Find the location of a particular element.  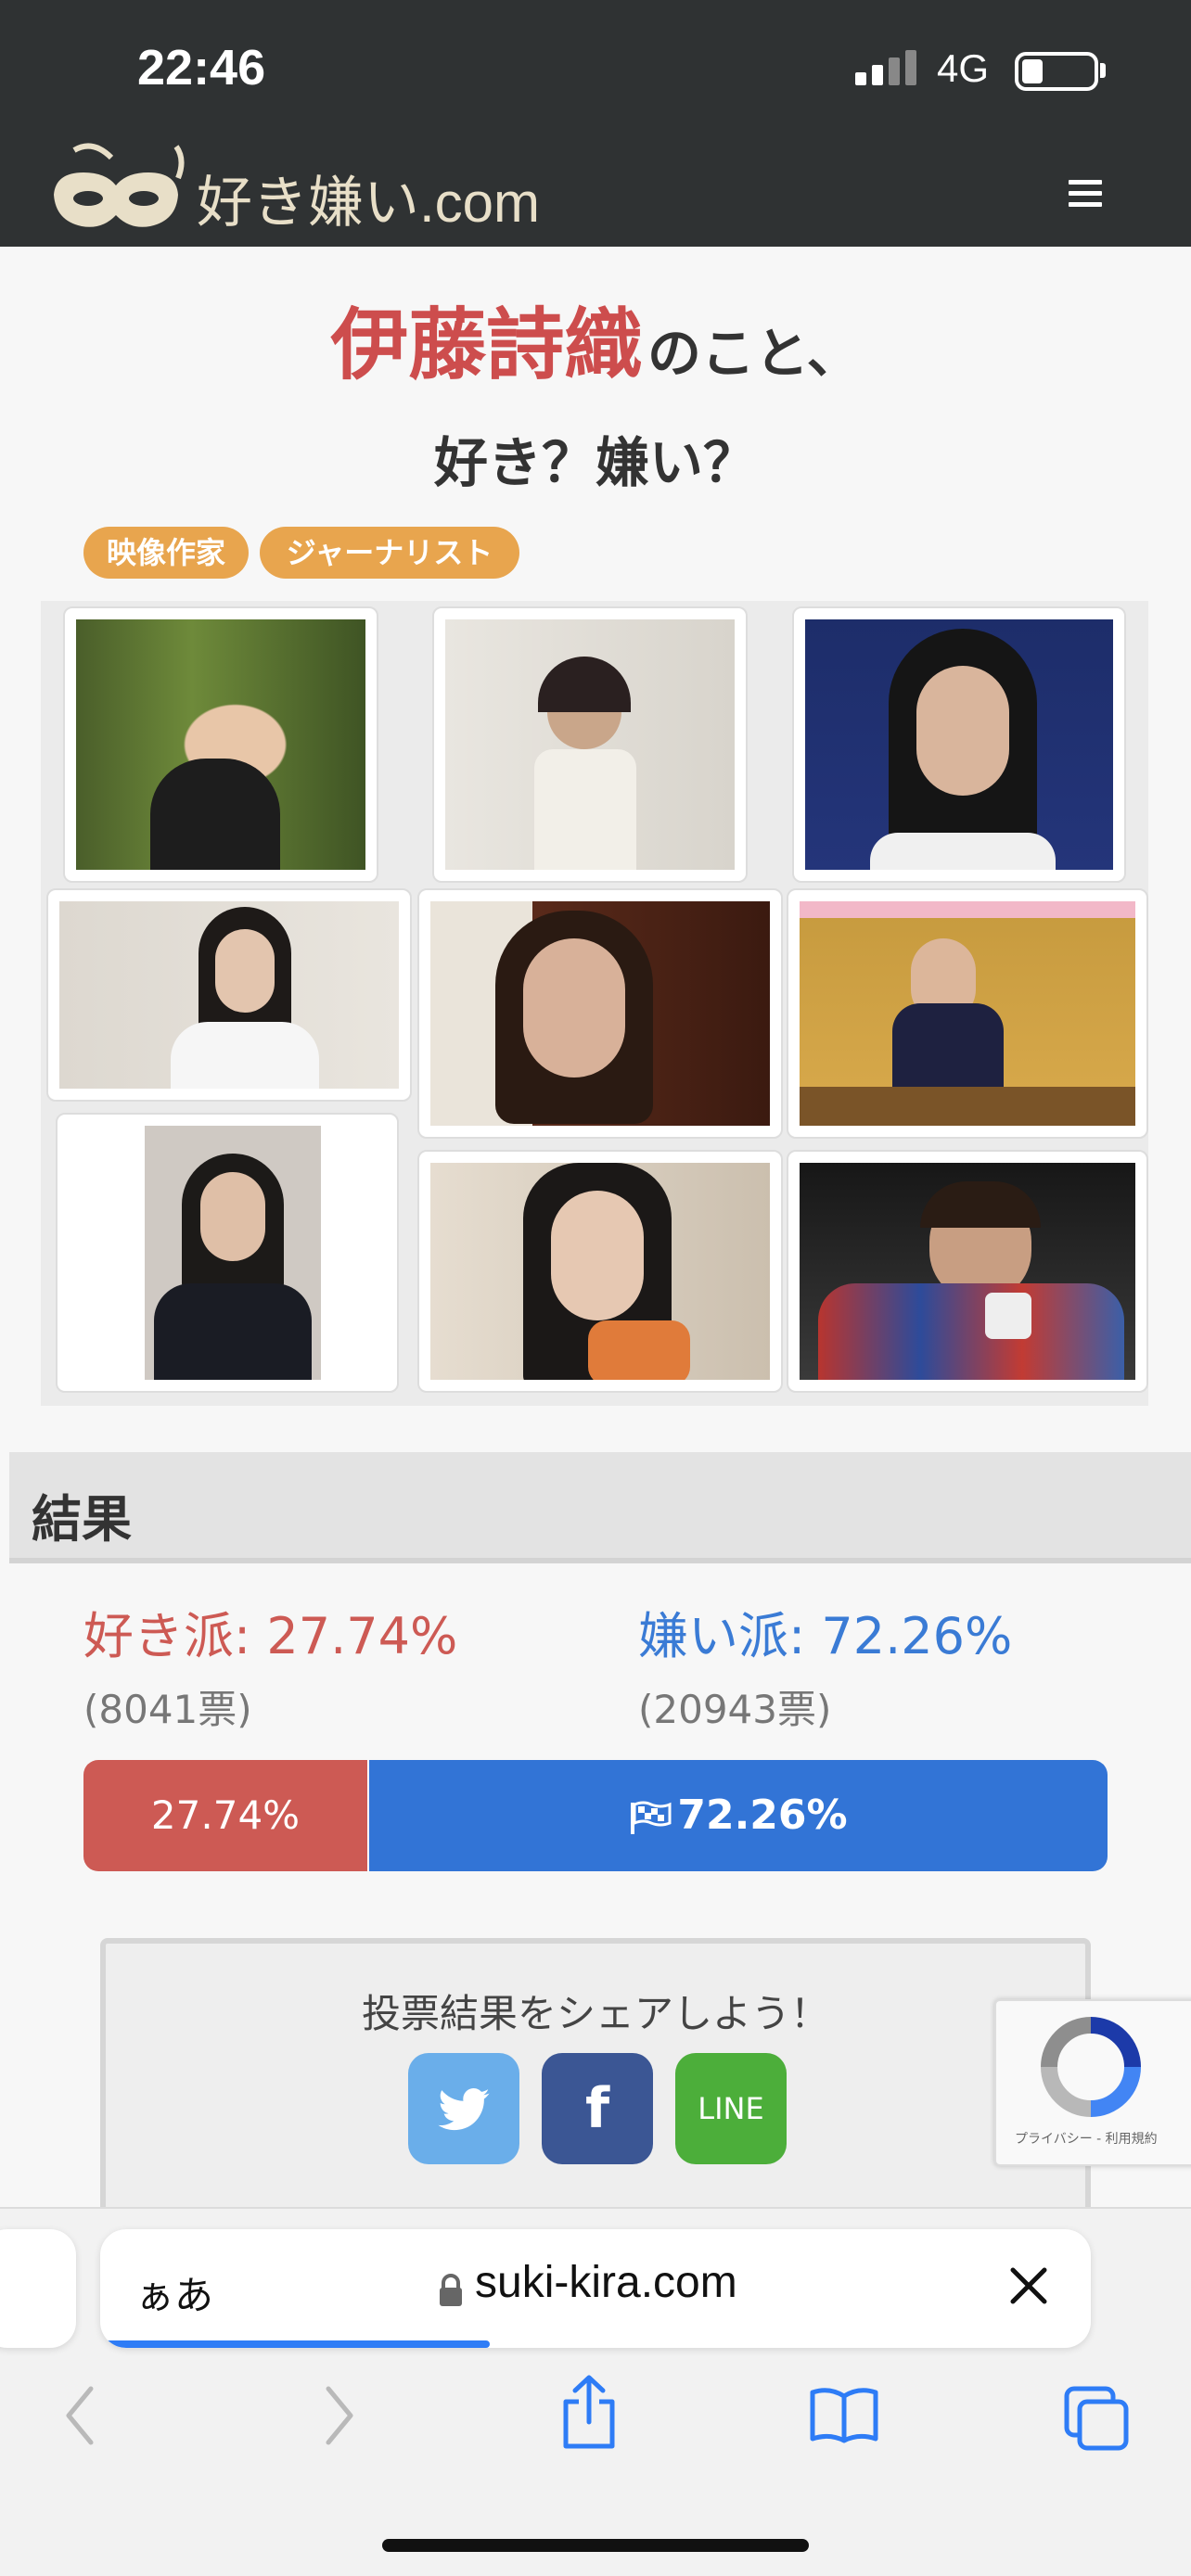

recaptcha-links: プライバシー - 利用規約 is located at coordinates (1086, 2138).